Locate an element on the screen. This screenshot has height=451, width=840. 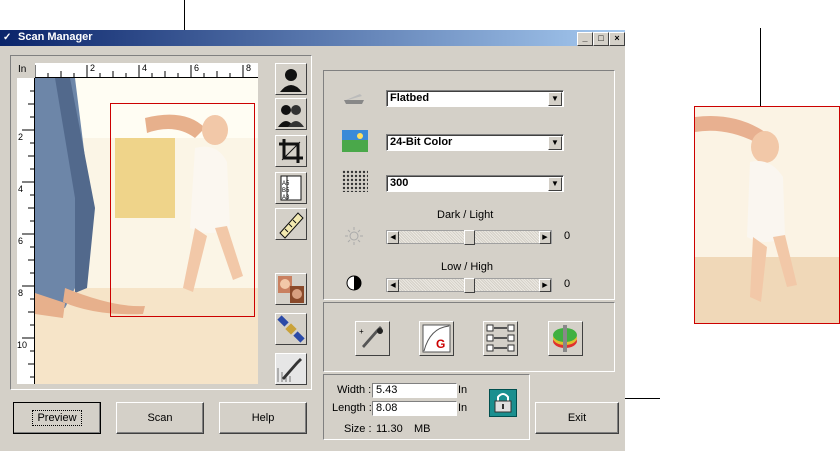
cropped-preview-image is located at coordinates (767, 215).